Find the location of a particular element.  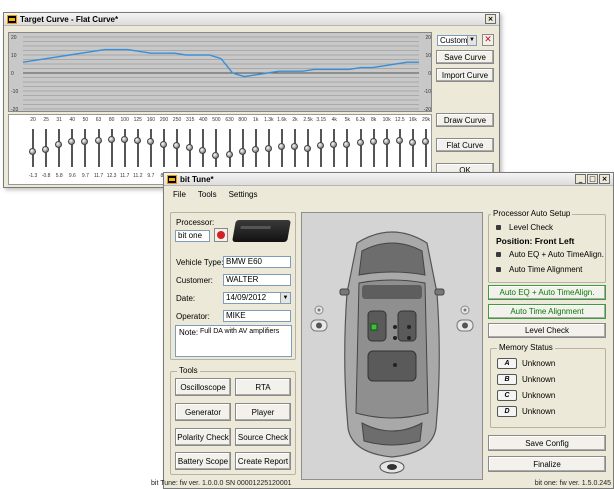

auto-time-button: Auto Time Alignment is located at coordinates (547, 311).